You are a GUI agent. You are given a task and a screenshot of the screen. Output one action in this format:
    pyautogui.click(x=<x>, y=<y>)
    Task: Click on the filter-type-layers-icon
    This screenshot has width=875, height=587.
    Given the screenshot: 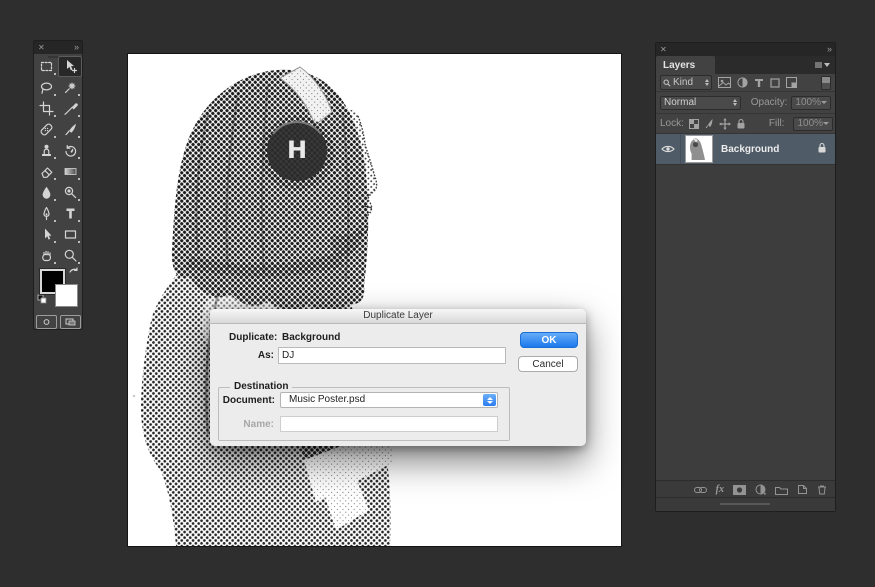 What is the action you would take?
    pyautogui.click(x=759, y=83)
    